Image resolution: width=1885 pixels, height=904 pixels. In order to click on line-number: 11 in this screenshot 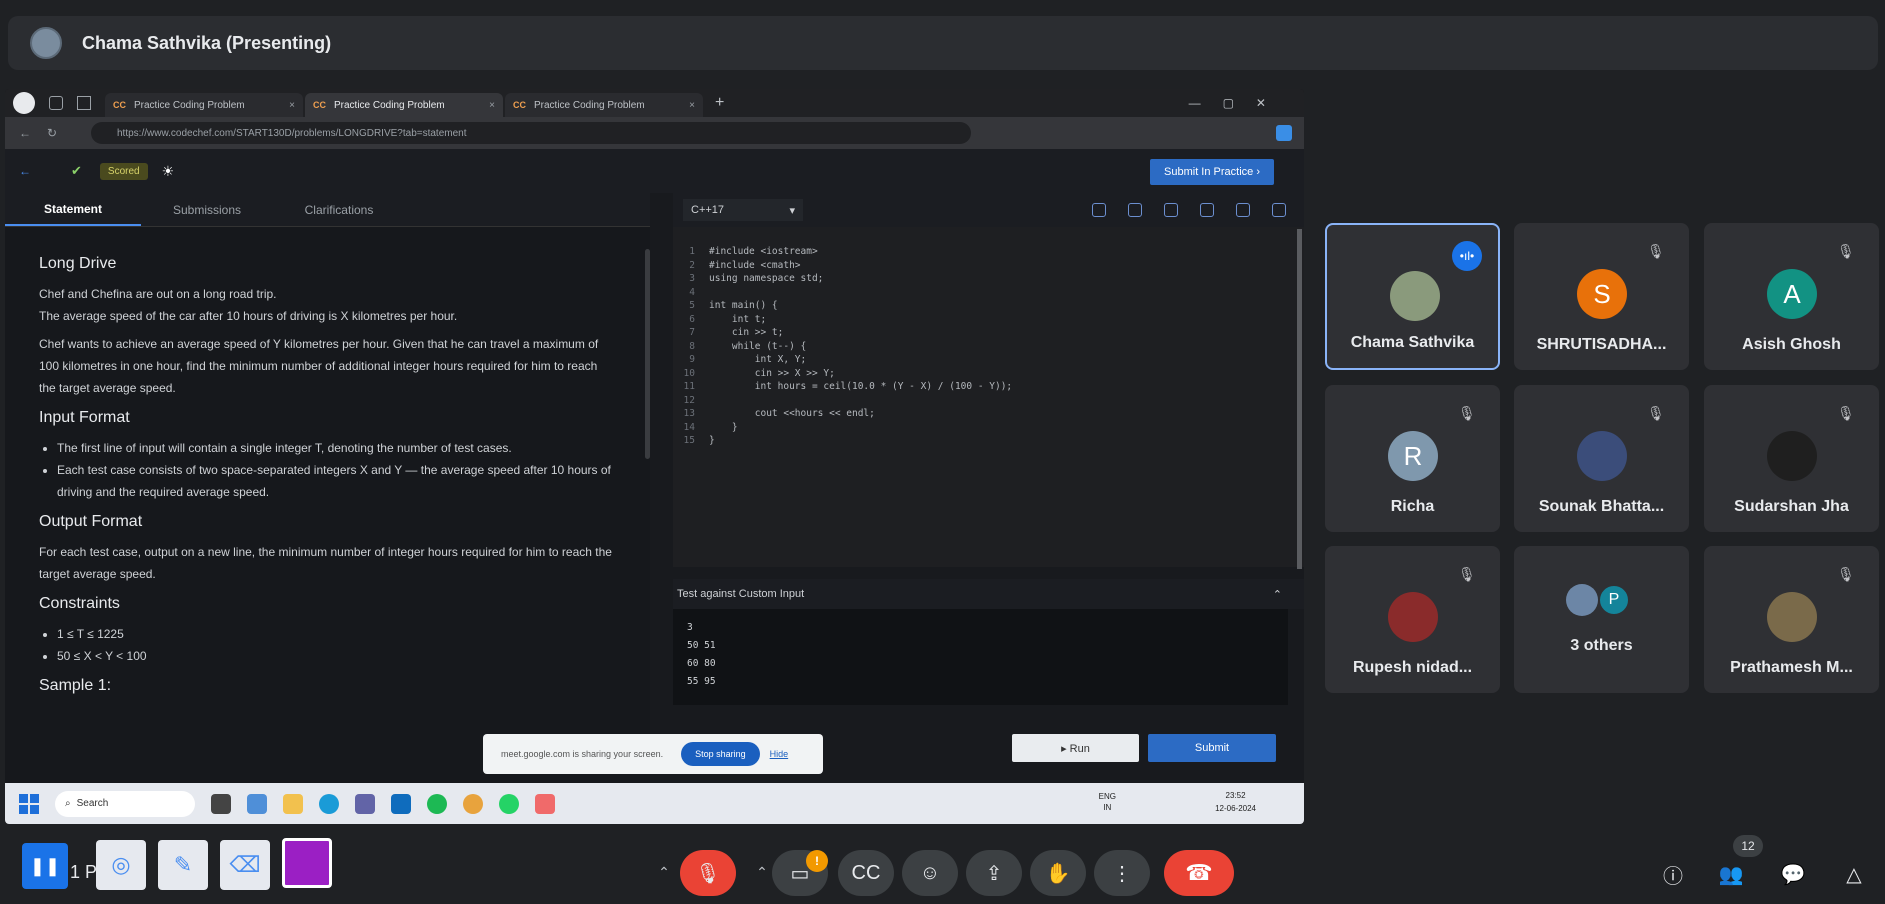, I will do `click(689, 386)`.